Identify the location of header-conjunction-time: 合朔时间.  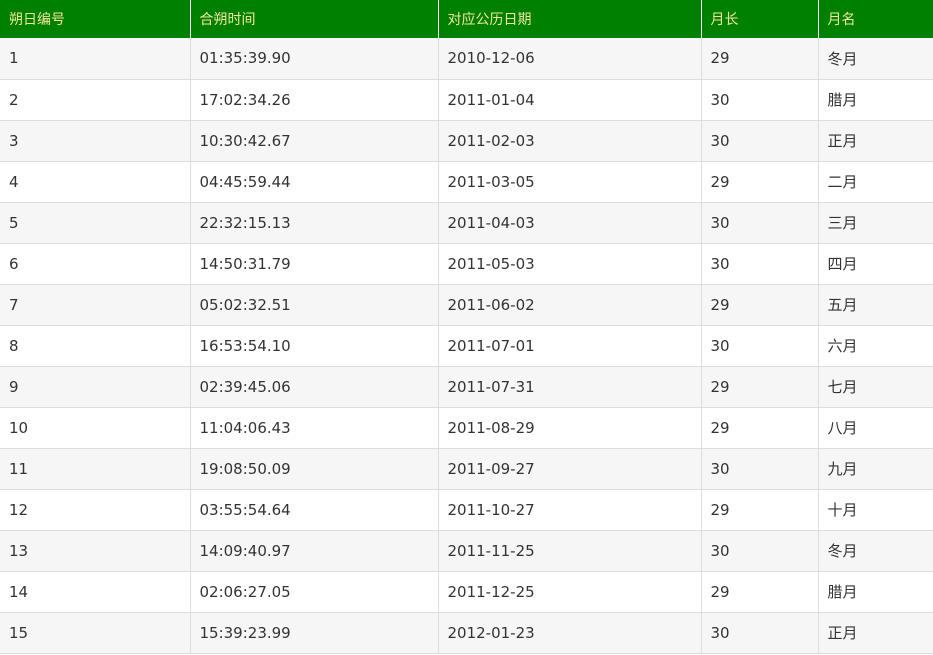
(314, 19).